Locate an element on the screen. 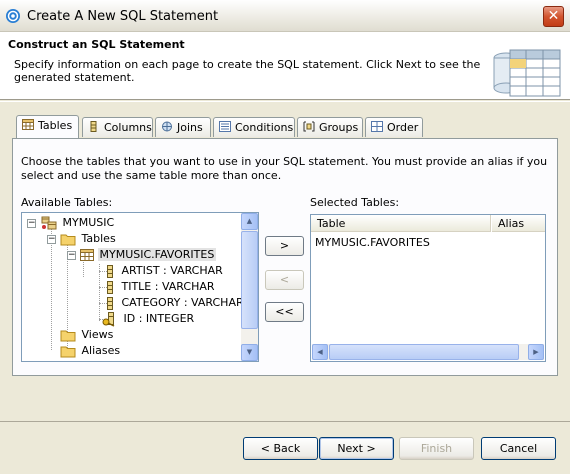 The height and width of the screenshot is (474, 570). add-table-button: > is located at coordinates (284, 246).